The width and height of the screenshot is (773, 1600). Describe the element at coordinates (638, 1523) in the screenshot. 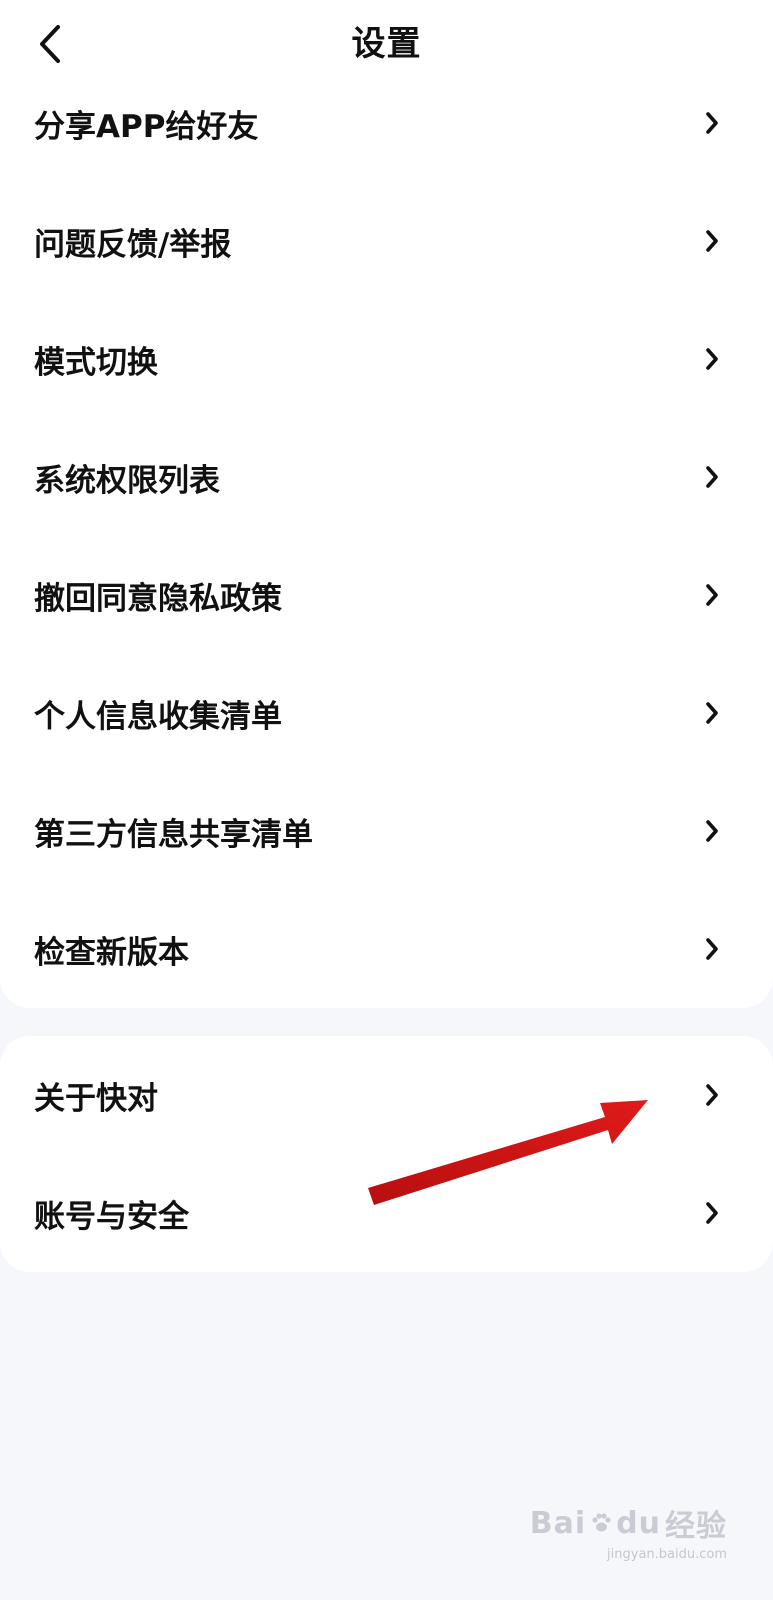

I see `watermark-brand-latin-2: du` at that location.